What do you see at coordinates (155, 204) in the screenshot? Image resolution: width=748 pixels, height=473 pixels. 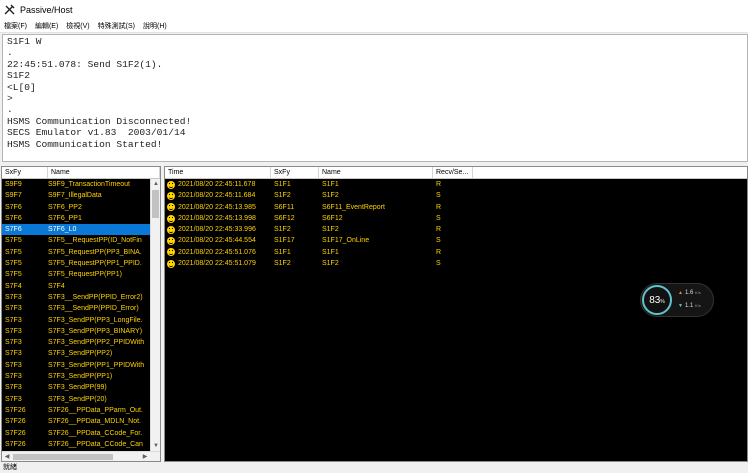 I see `scroll-thumb` at bounding box center [155, 204].